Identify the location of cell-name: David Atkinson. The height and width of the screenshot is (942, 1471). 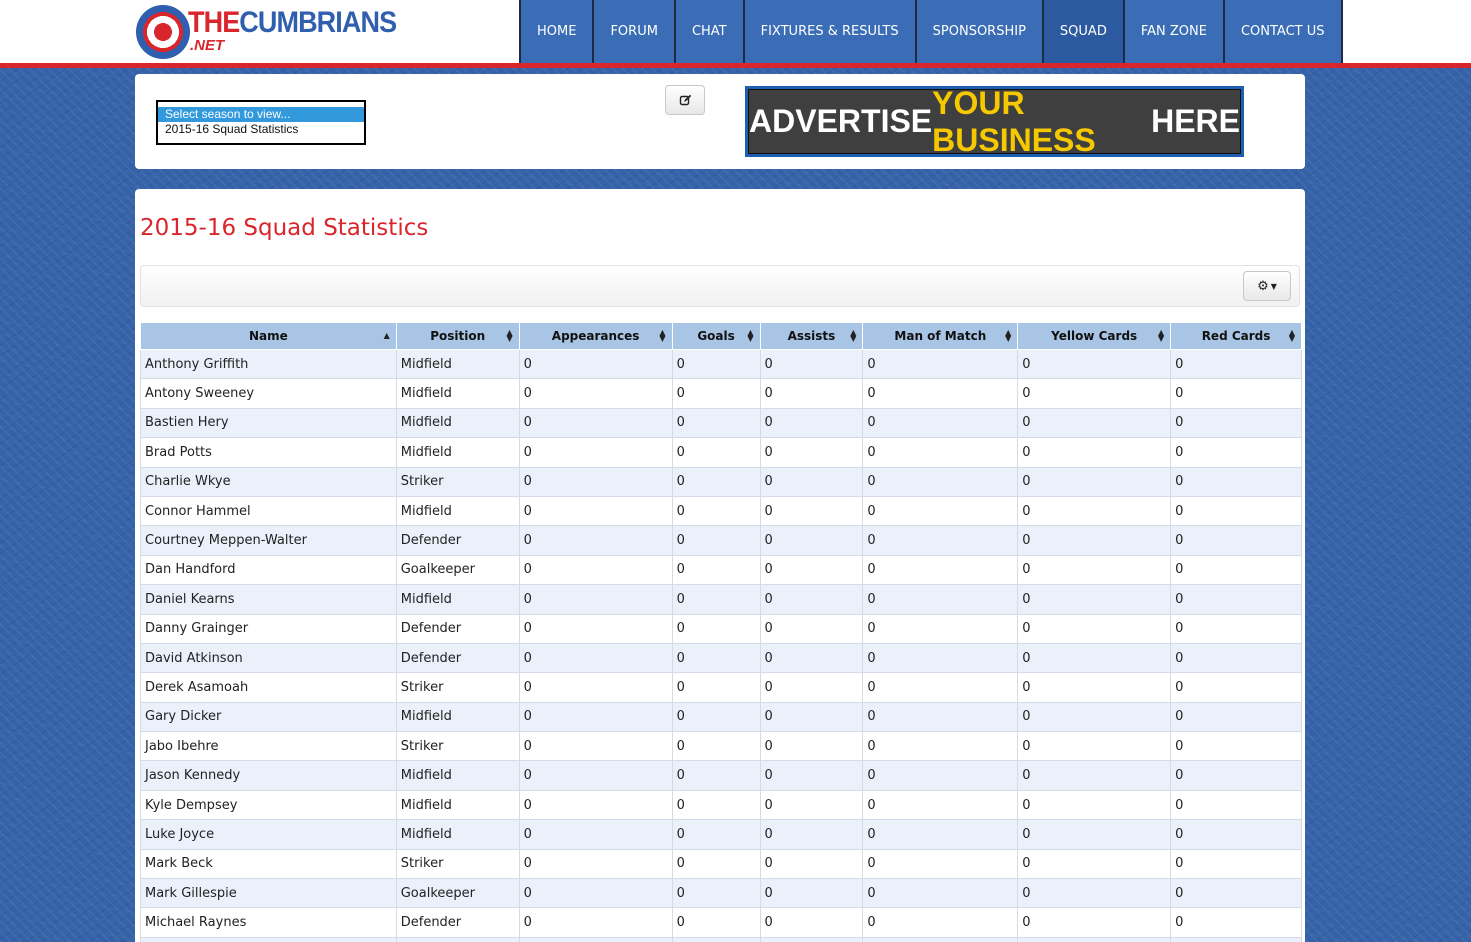
(268, 658).